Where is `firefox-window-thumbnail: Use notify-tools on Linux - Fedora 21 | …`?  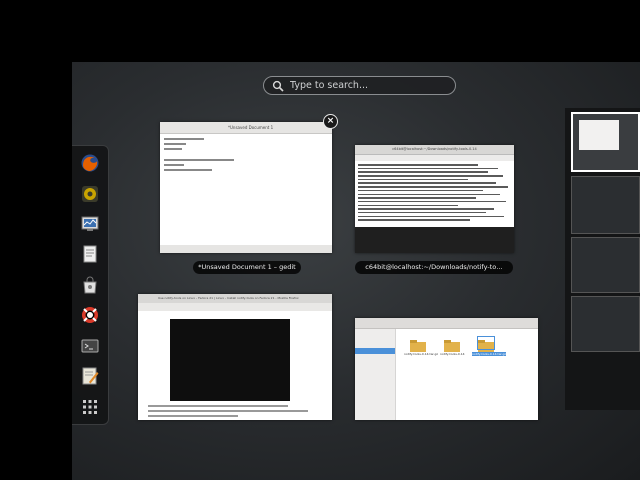
firefox-window-thumbnail: Use notify-tools on Linux - Fedora 21 | … is located at coordinates (235, 357).